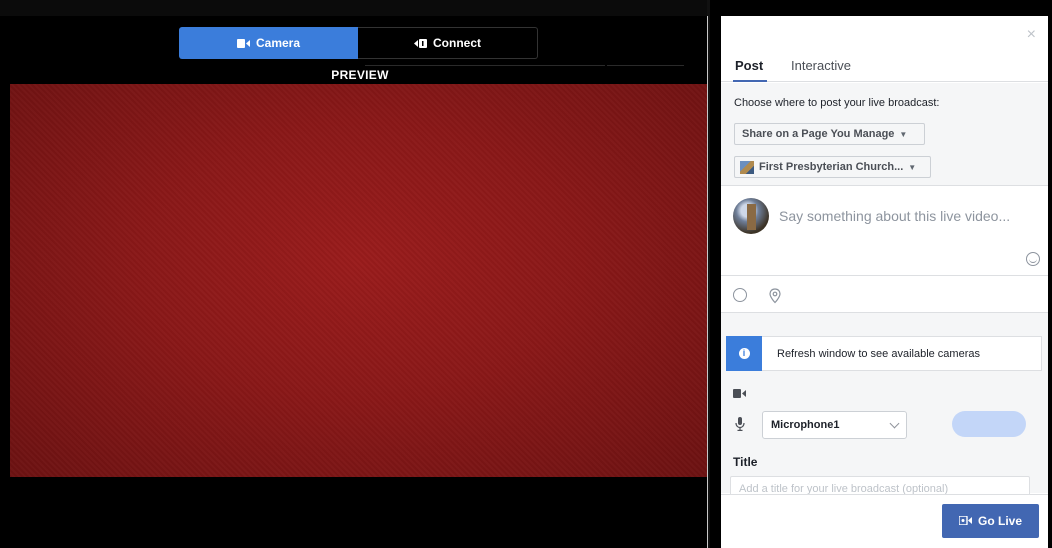 This screenshot has height=548, width=1052. I want to click on preview-label: PREVIEW, so click(360, 75).